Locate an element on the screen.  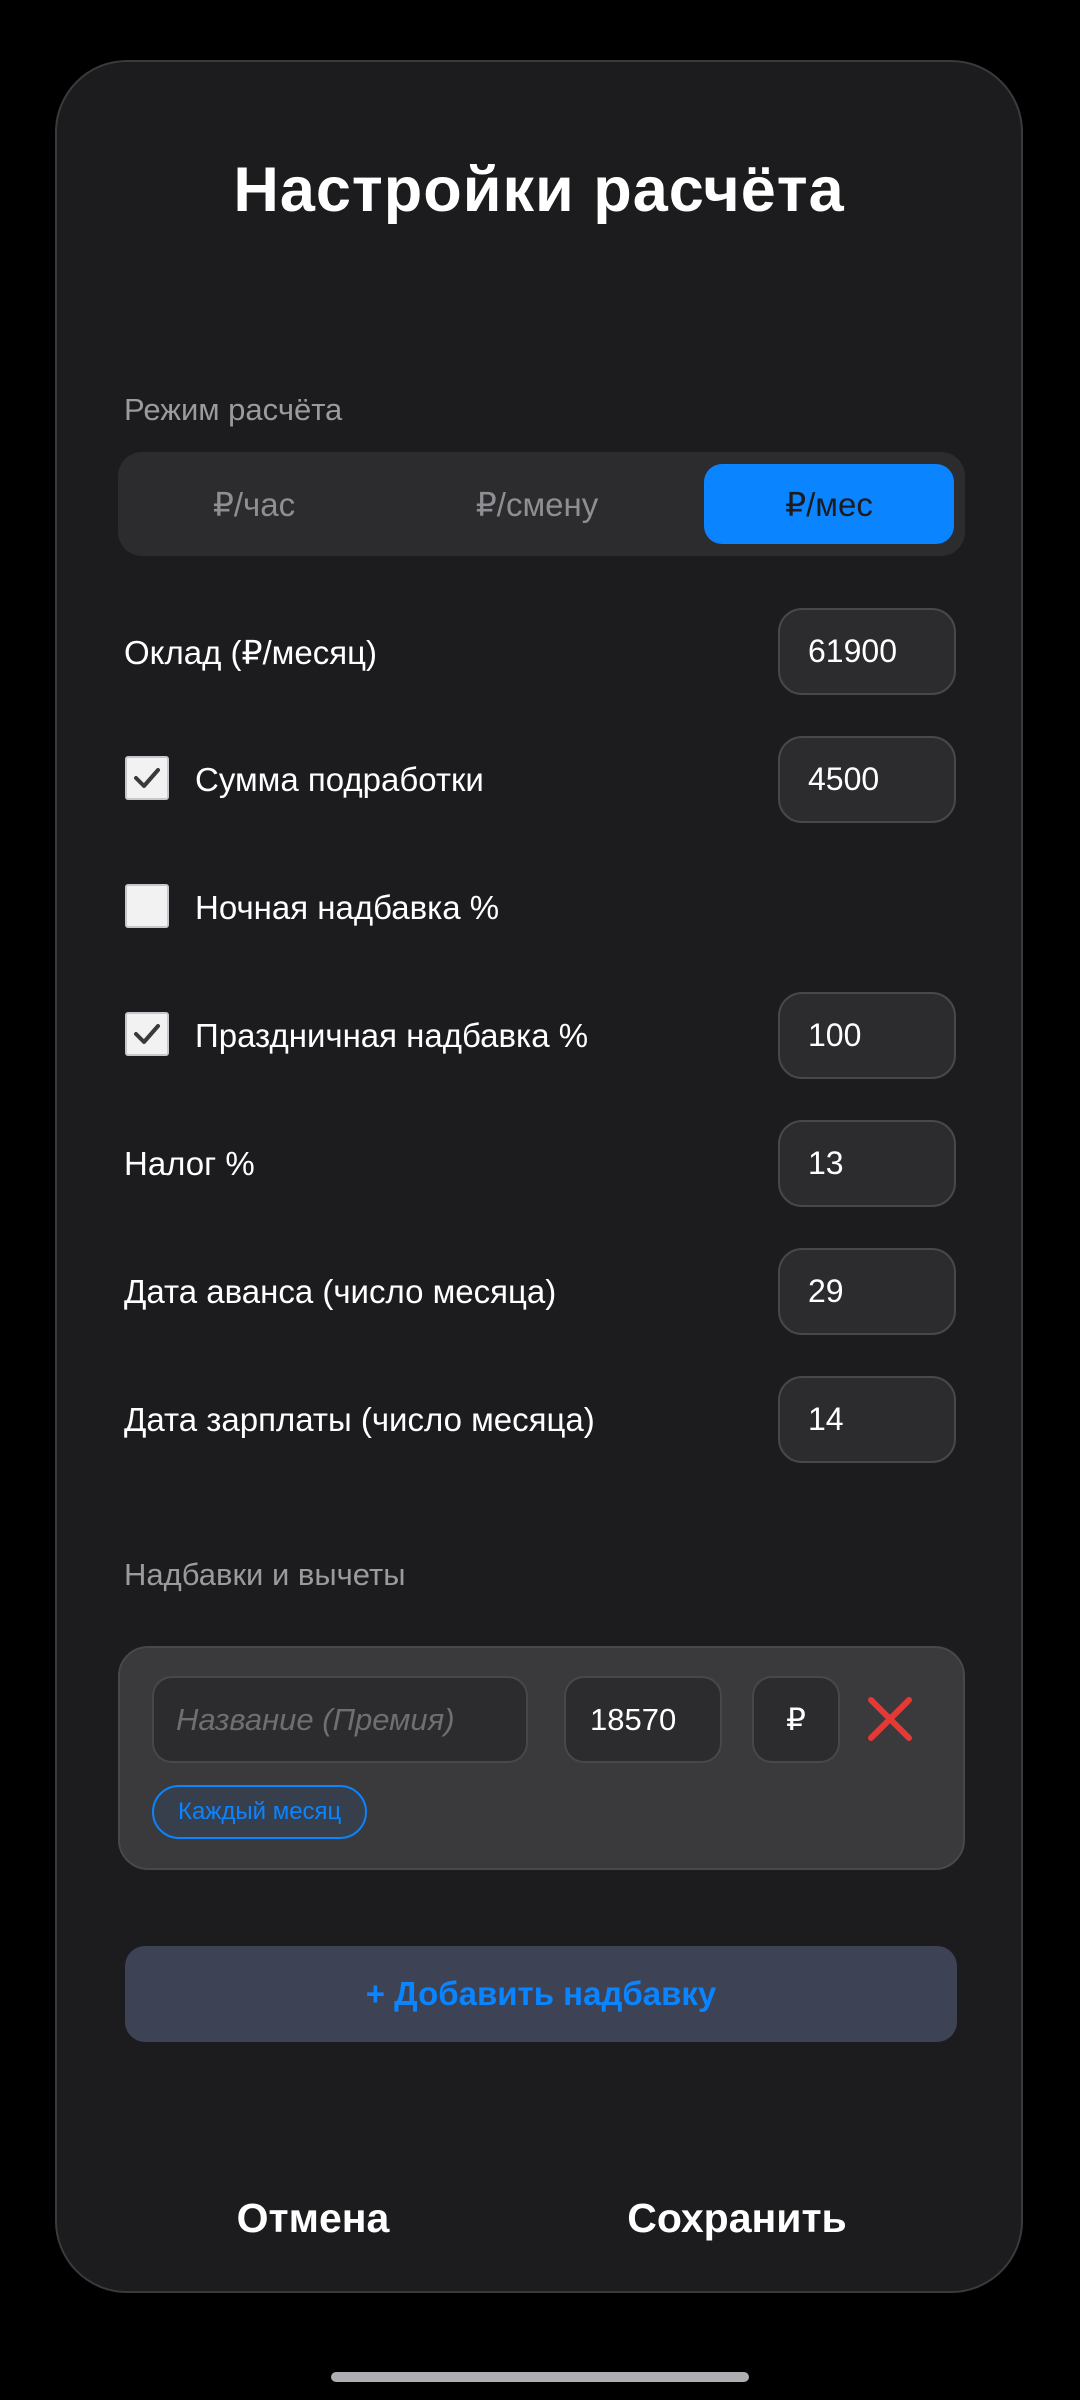
frequency-chip: Каждый месяц is located at coordinates (260, 1812).